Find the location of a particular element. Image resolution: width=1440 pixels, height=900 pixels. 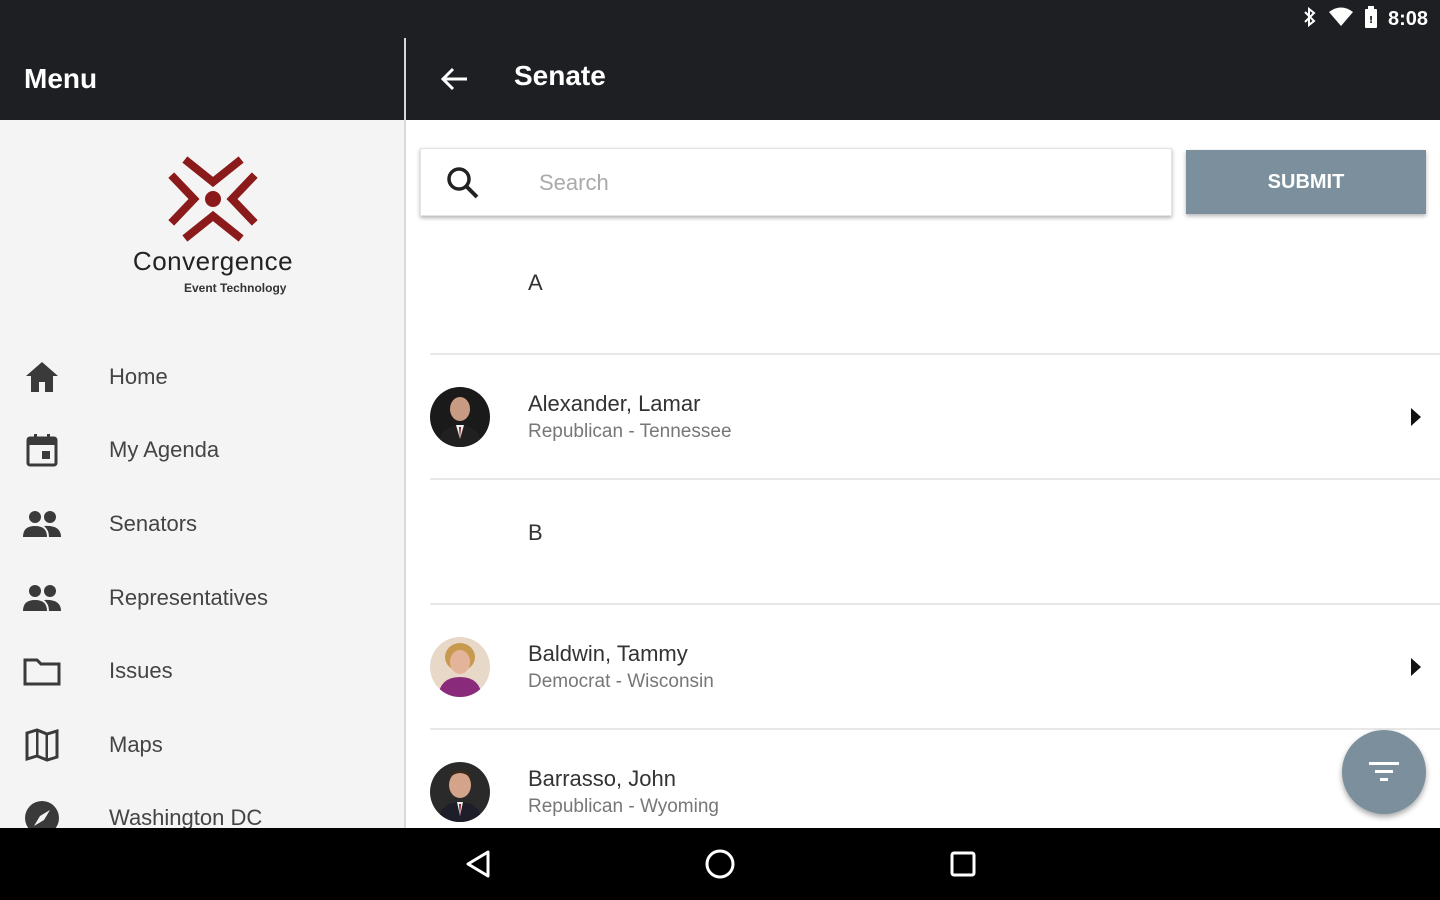

drawer-item-label: My Agenda is located at coordinates (164, 450).